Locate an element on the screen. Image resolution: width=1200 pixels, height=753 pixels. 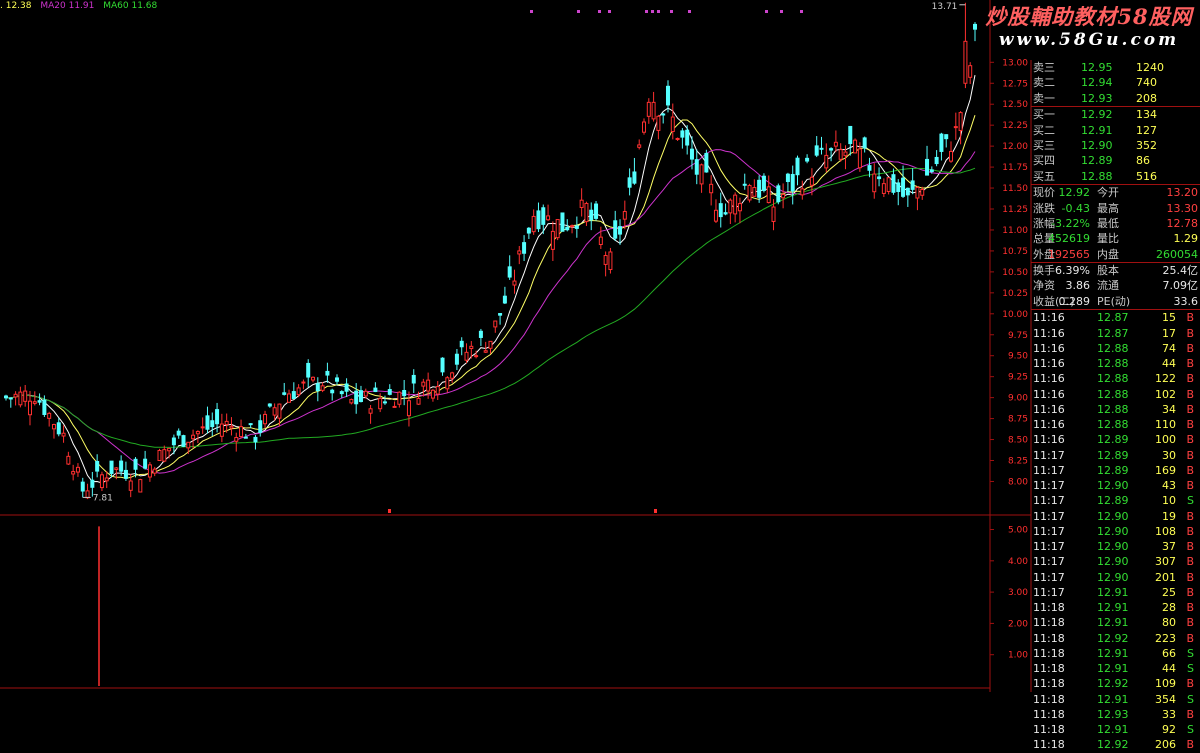
tick-price: 12.87 is located at coordinates (1113, 333).